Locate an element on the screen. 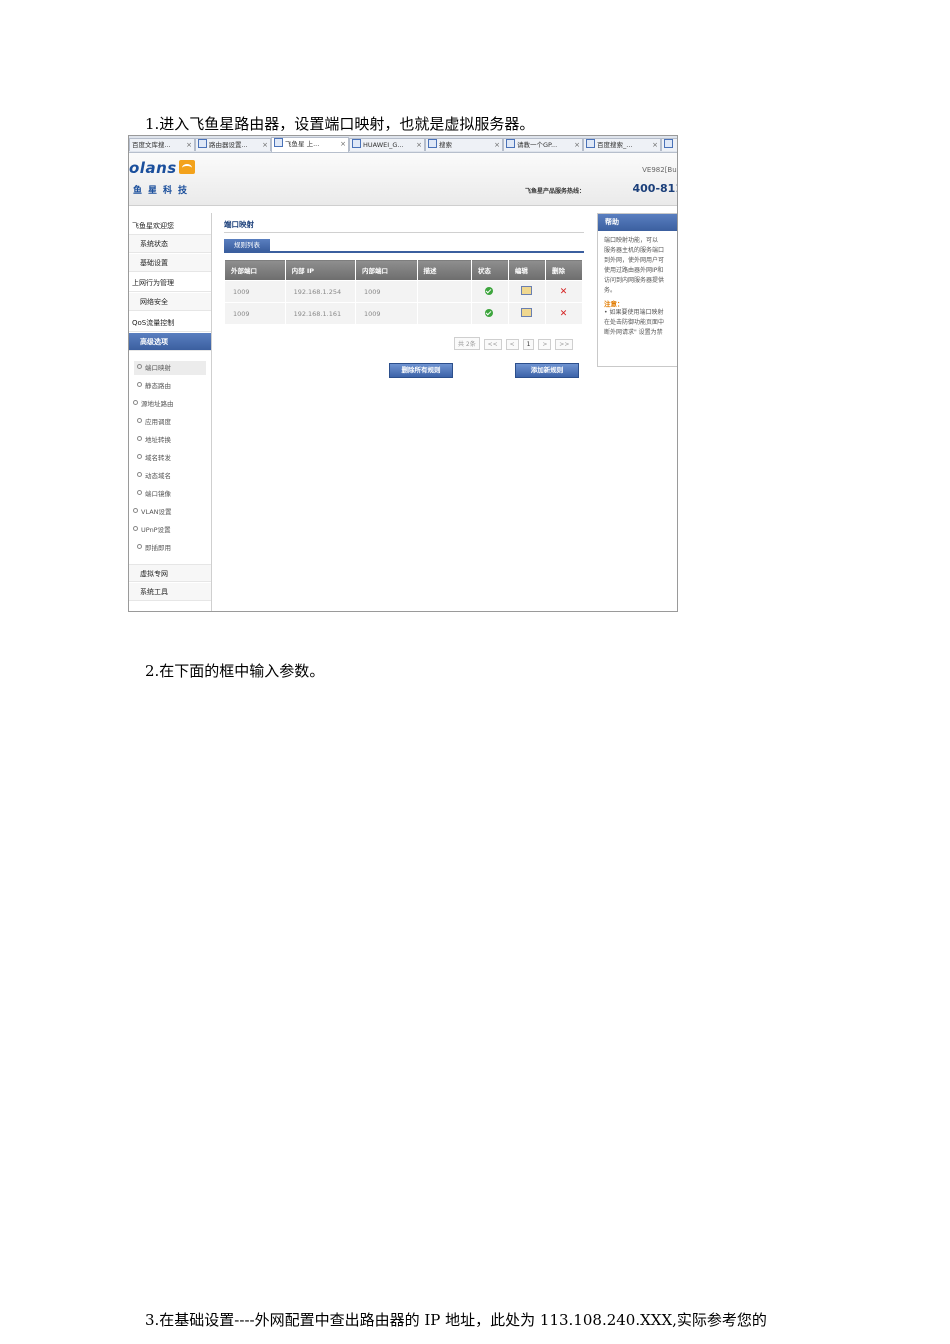  sidebar-leaf-port-mirror: 端口镜像 is located at coordinates (170, 494).